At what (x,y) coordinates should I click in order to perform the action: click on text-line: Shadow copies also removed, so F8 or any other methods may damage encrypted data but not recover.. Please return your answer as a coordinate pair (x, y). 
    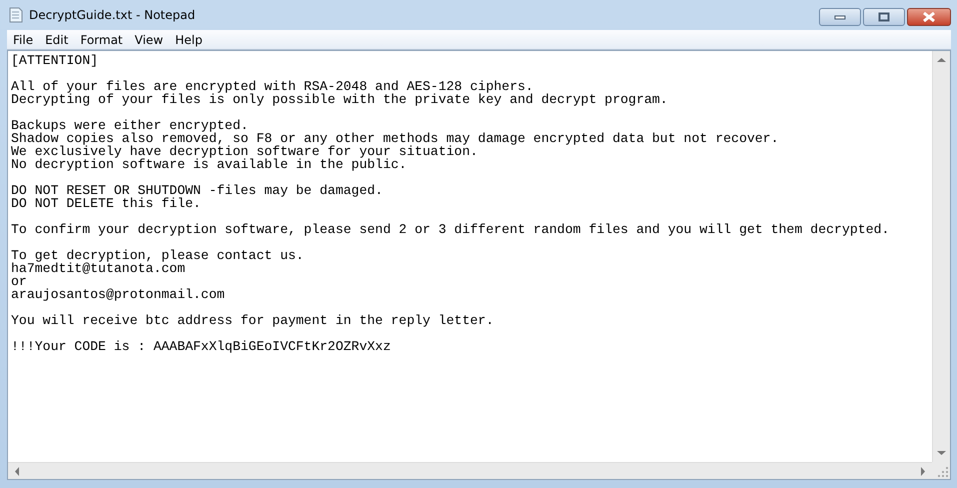
    Looking at the image, I should click on (395, 138).